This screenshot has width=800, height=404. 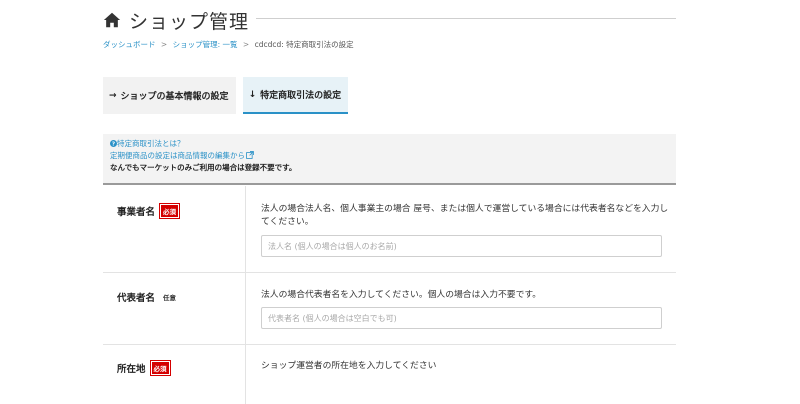 I want to click on representative-description: 法人の場合代表者名を入力してください。個人の場合は入力不要です。, so click(x=401, y=295).